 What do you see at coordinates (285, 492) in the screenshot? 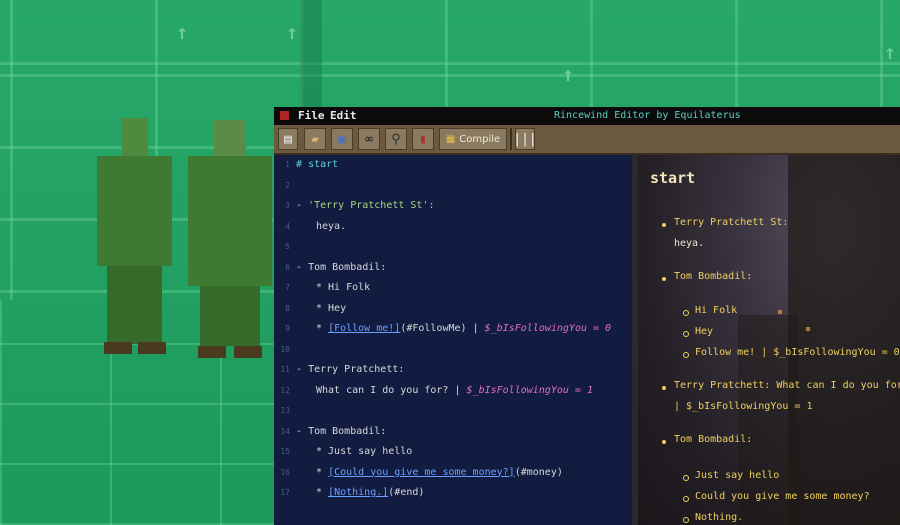
I see `line-number: 17` at bounding box center [285, 492].